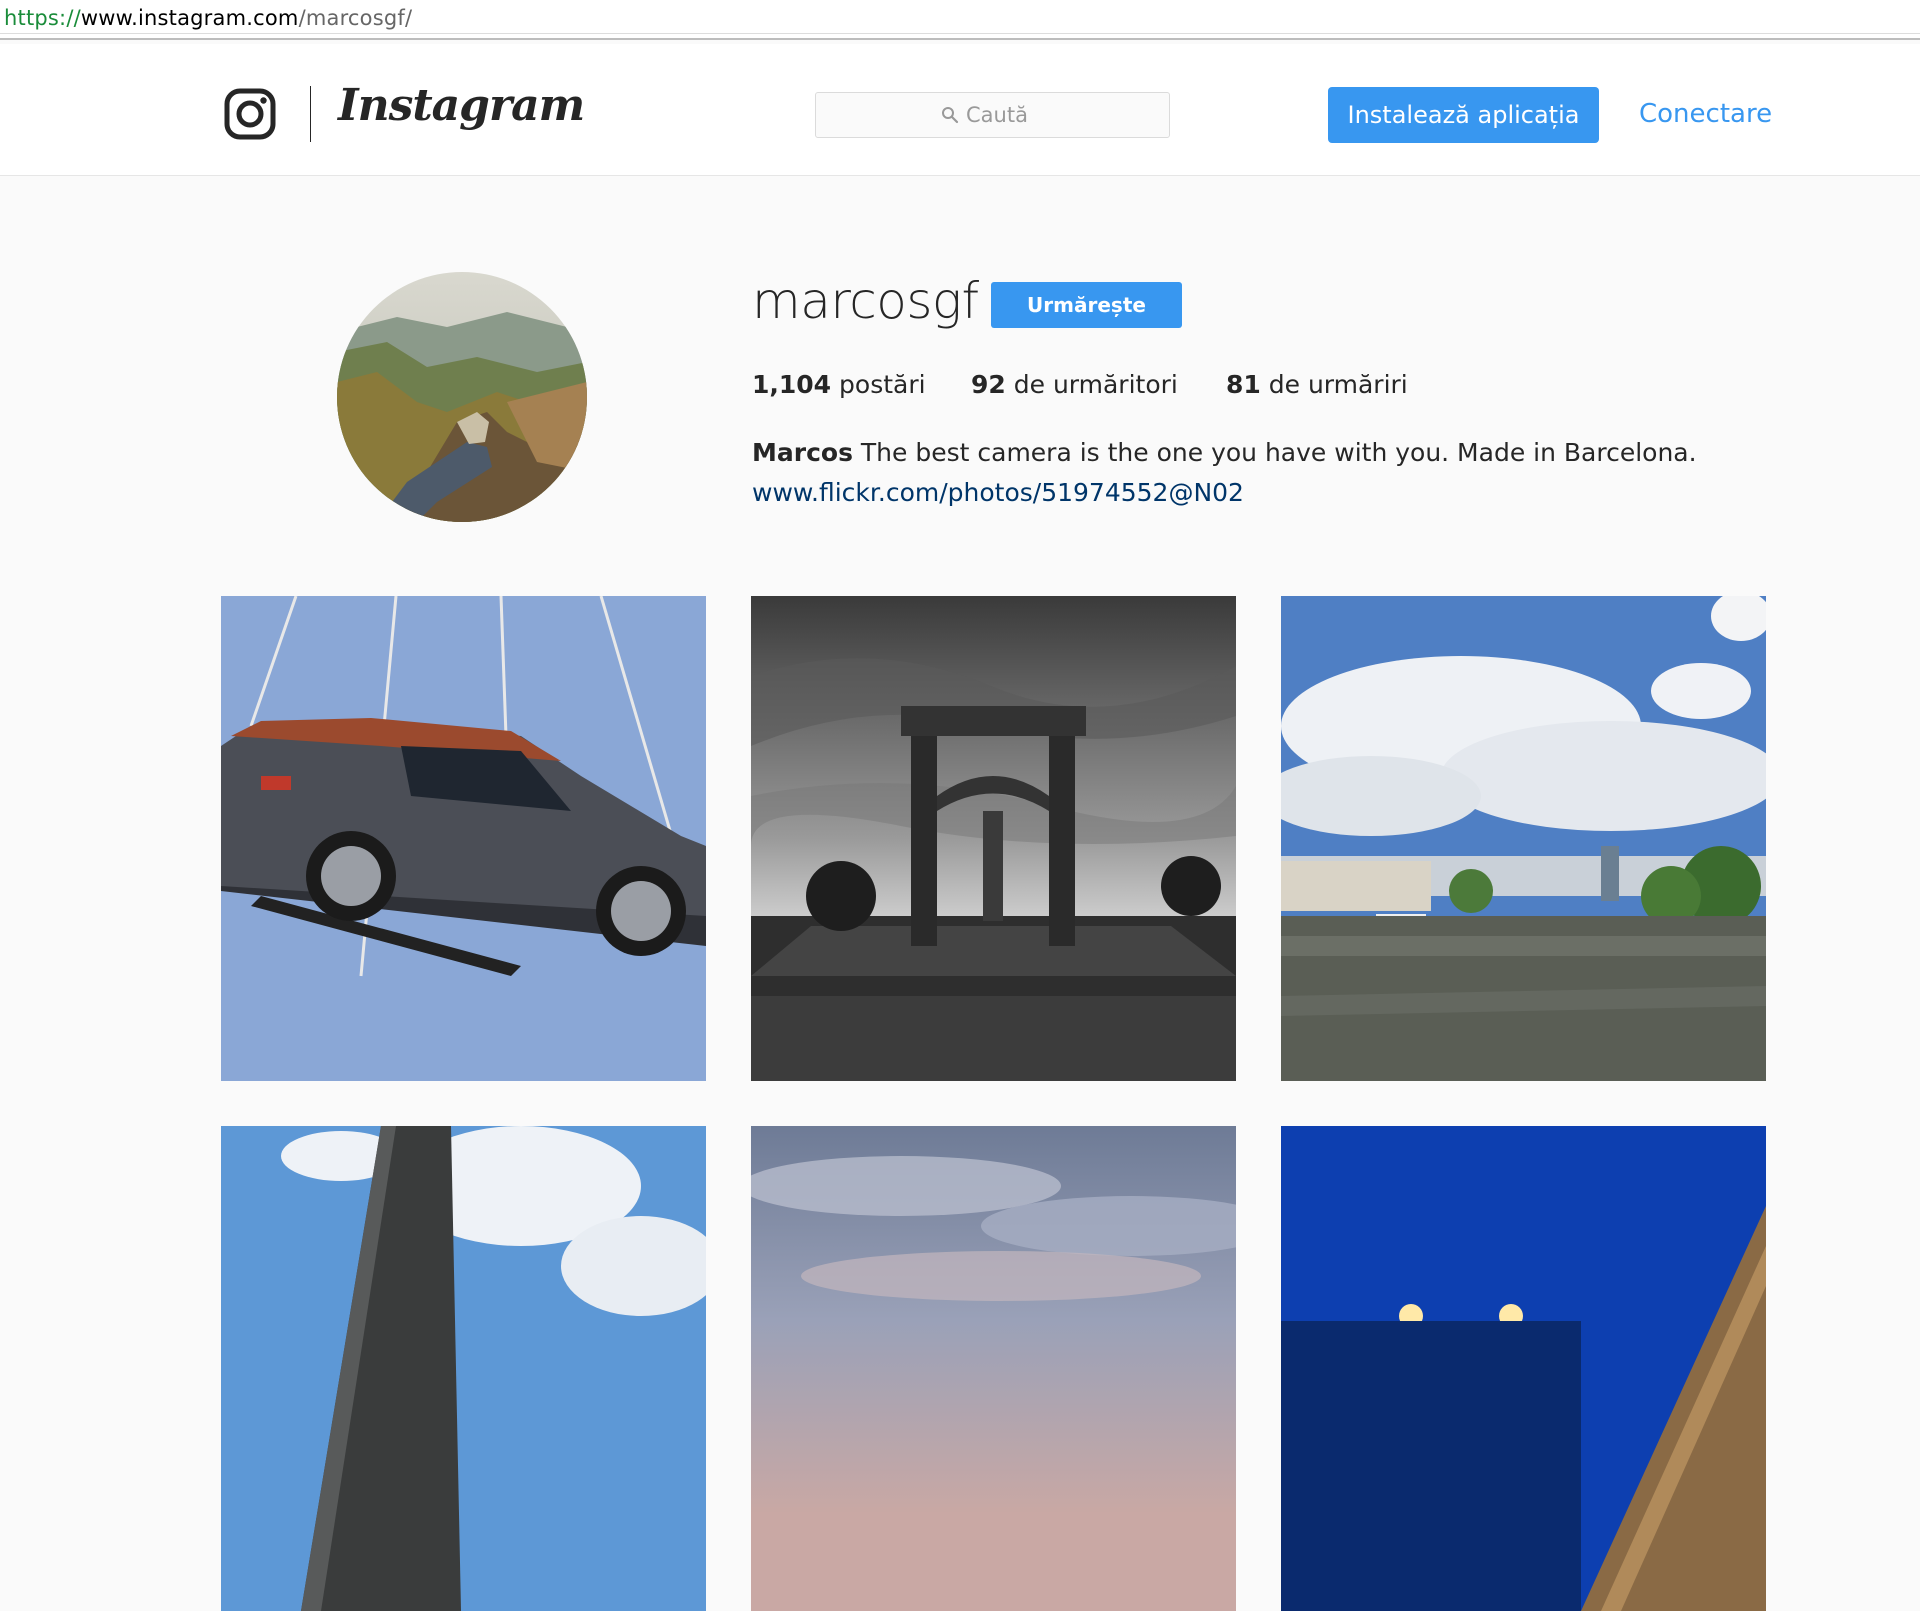 Image resolution: width=1920 pixels, height=1611 pixels. Describe the element at coordinates (1086, 305) in the screenshot. I see `follow-button: Urmărește` at that location.